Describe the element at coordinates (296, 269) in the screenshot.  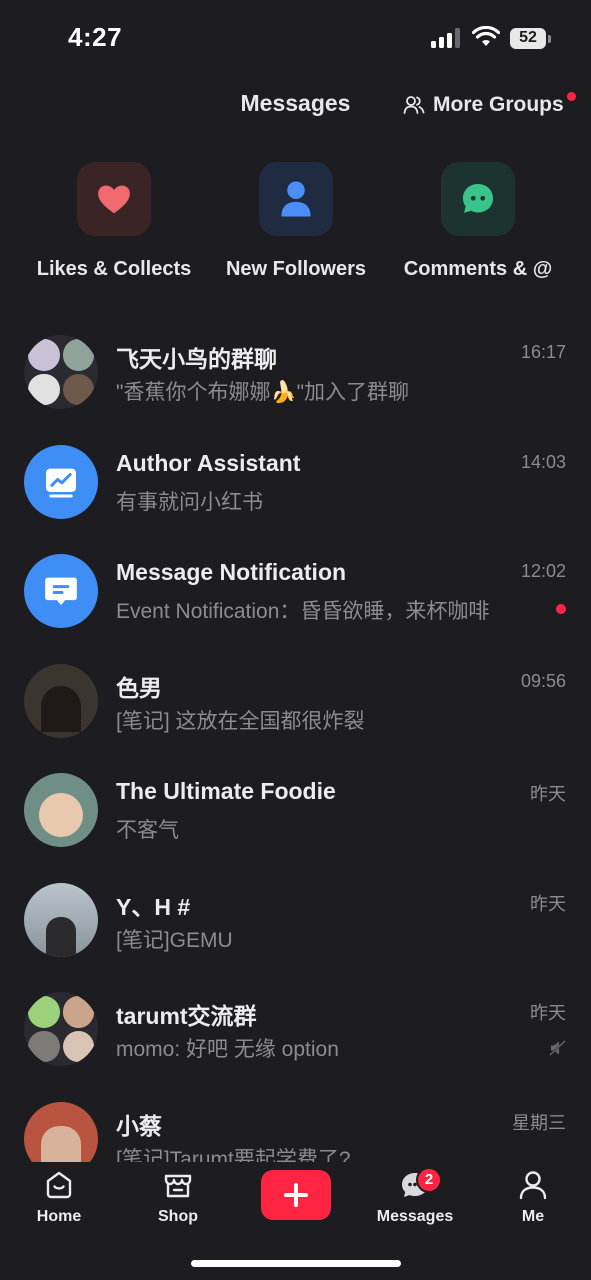
I see `new-followers-label: New Followers` at that location.